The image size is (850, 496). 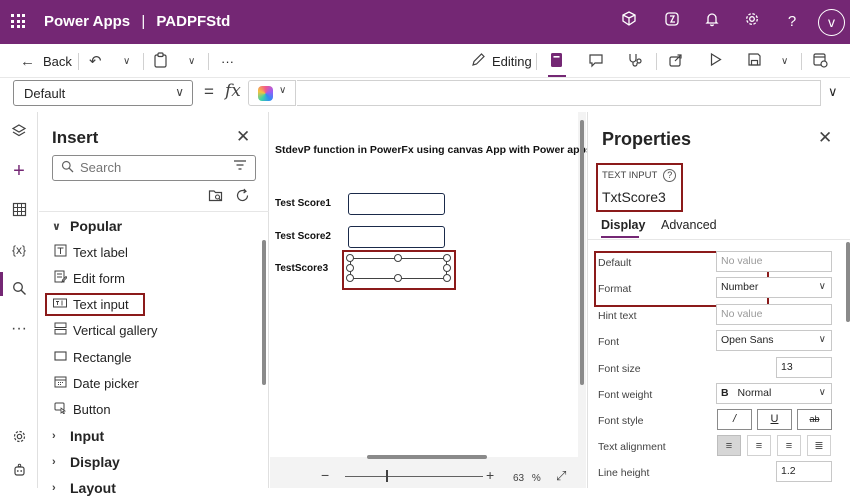 I want to click on save-dropdown: ∨, so click(x=784, y=61).